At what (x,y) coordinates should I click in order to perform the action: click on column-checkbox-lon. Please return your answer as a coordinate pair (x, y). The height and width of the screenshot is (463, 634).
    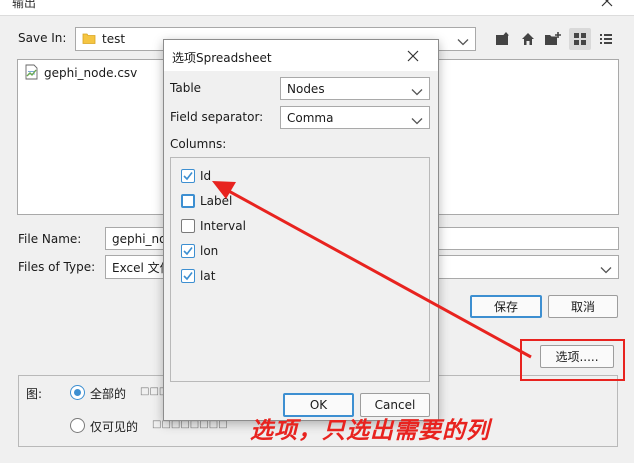
    Looking at the image, I should click on (188, 251).